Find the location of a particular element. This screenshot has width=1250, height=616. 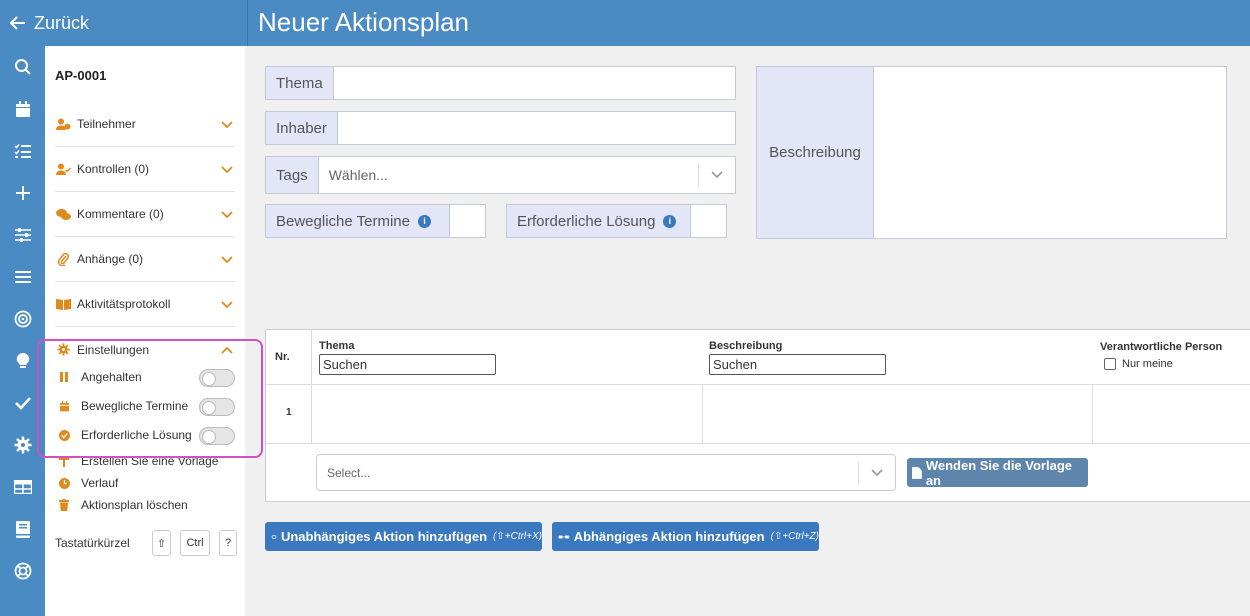

section-label: Einstellungen is located at coordinates (113, 349).